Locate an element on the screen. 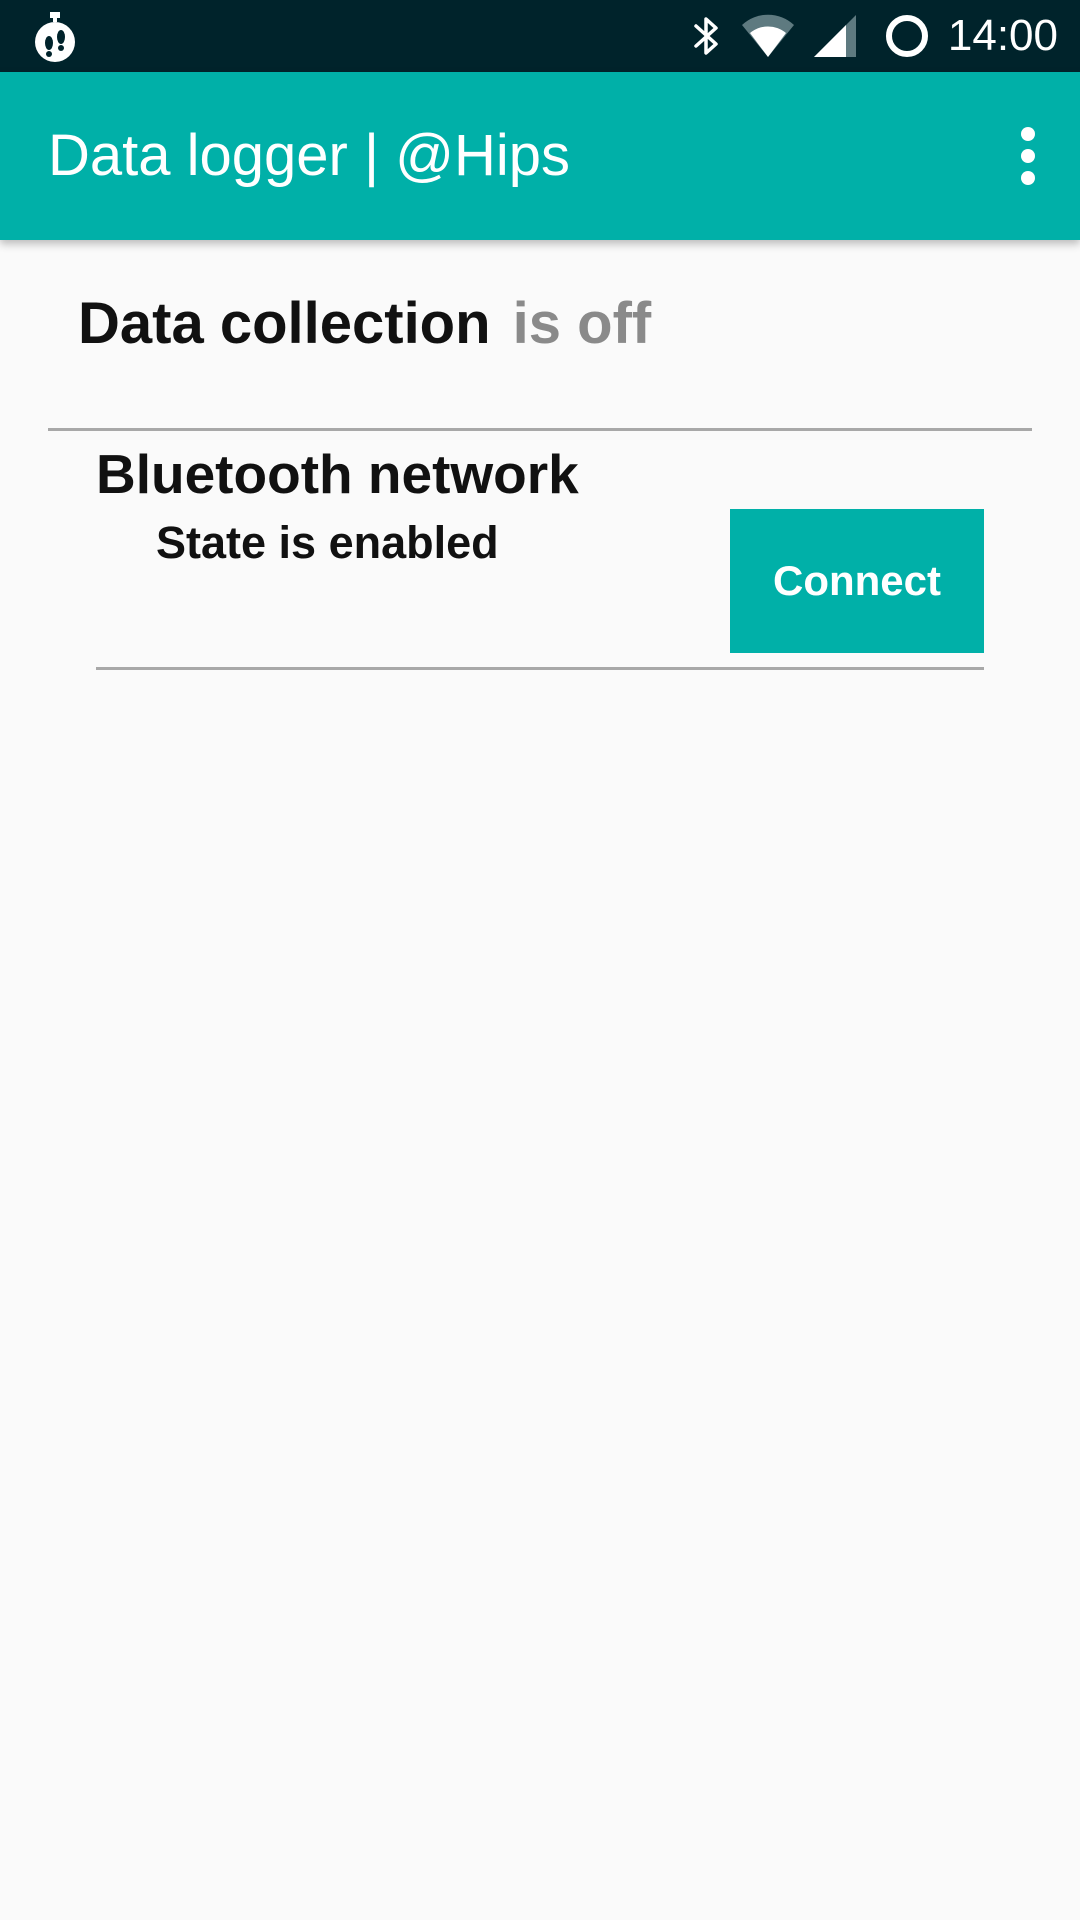 Image resolution: width=1080 pixels, height=1920 pixels. status-bar: 14:00 is located at coordinates (540, 36).